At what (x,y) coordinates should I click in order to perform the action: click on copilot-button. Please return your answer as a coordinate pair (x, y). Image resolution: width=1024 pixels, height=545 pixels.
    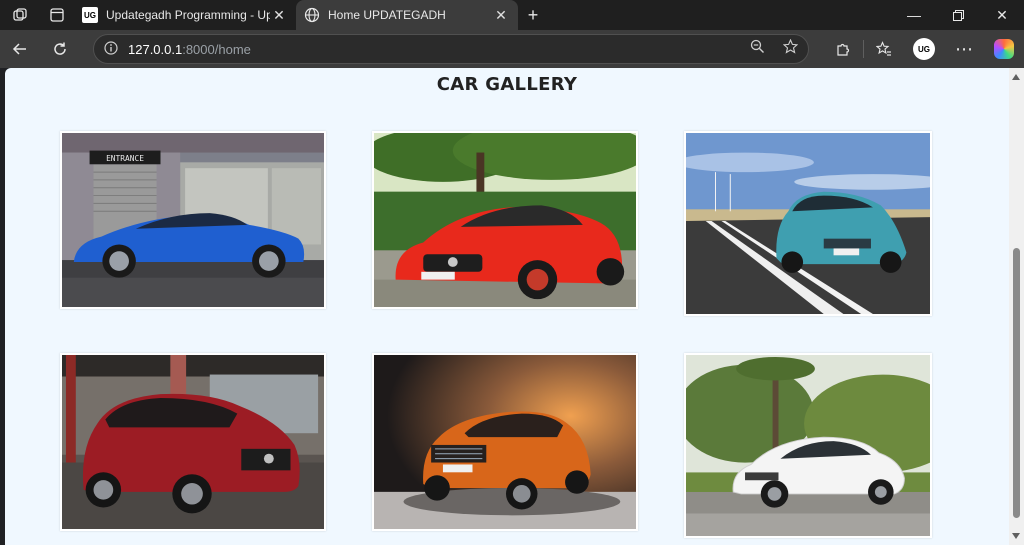
    Looking at the image, I should click on (1004, 49).